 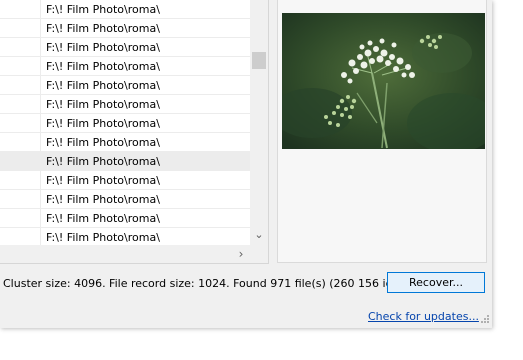 I want to click on horizontal-scrollbar: ›, so click(x=125, y=254).